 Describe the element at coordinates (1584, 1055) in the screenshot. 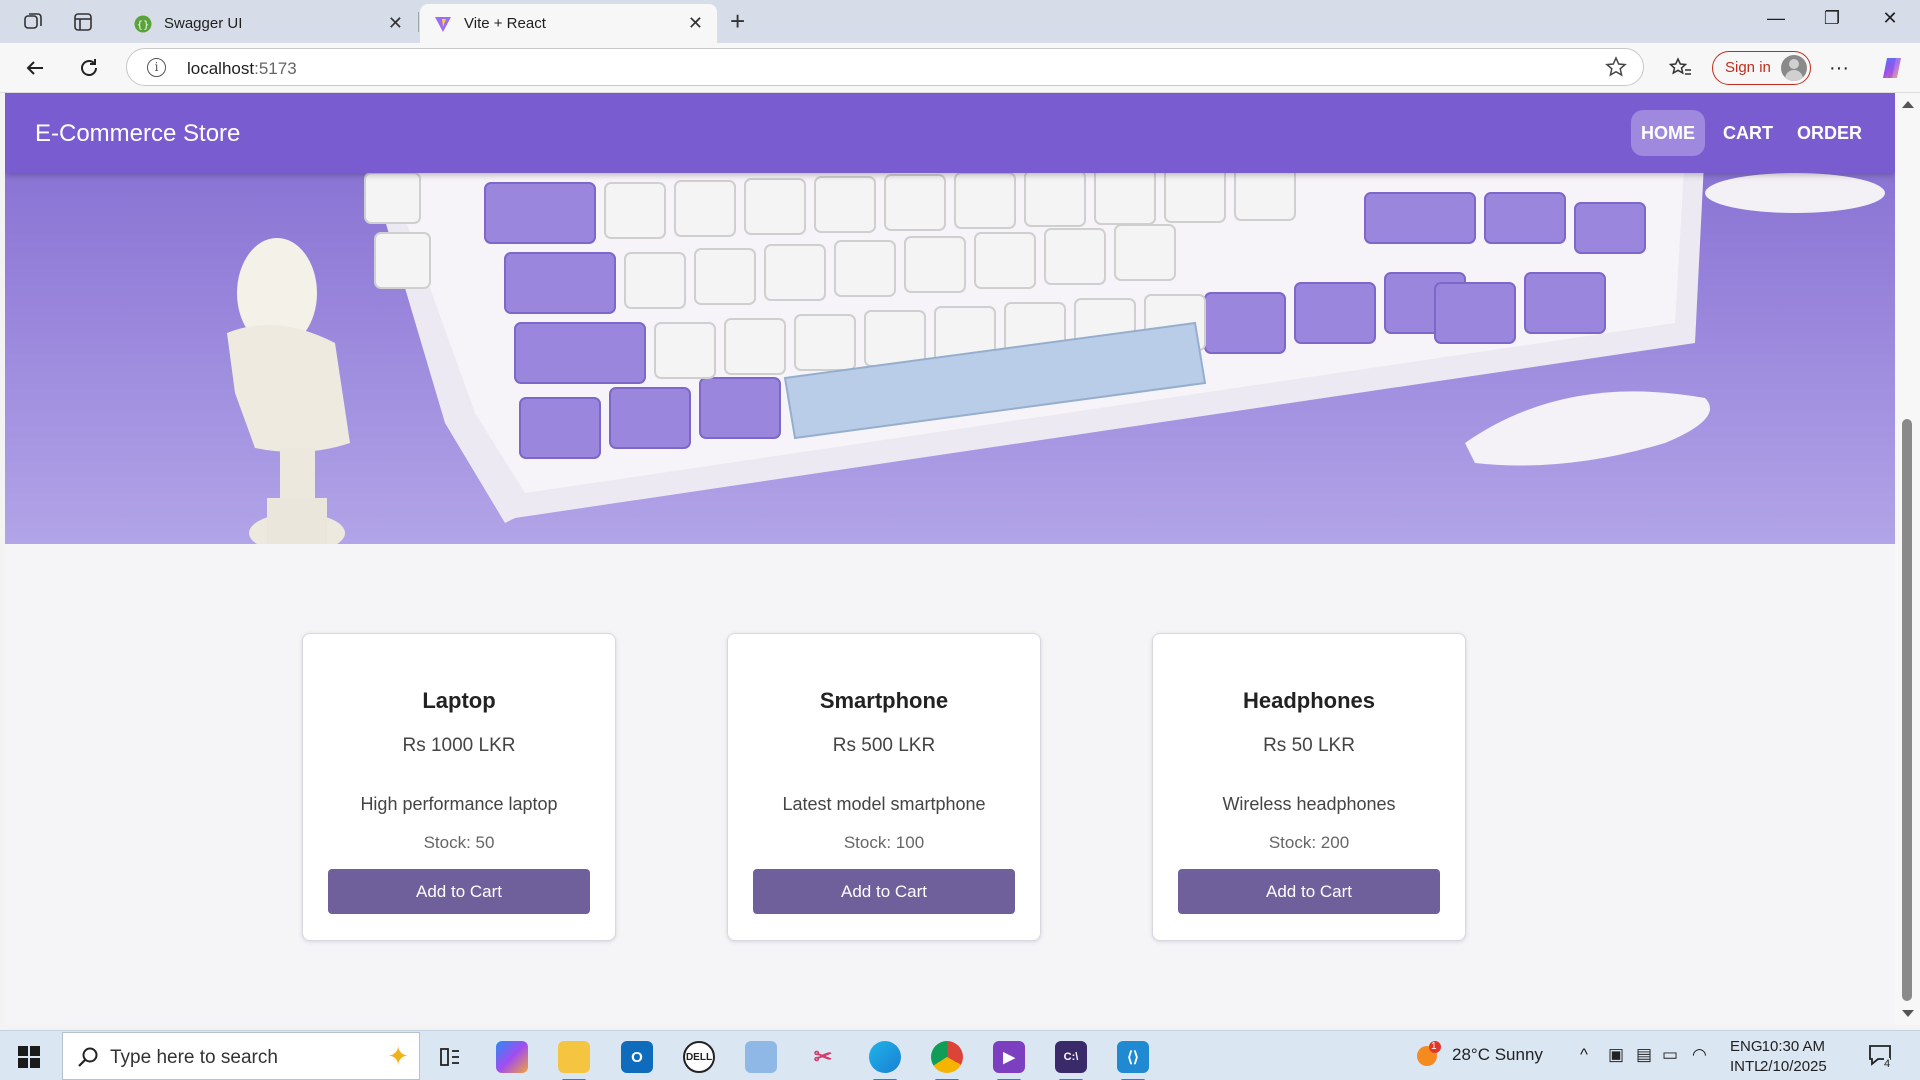

I see `show-hidden-icons-icon: ^` at that location.